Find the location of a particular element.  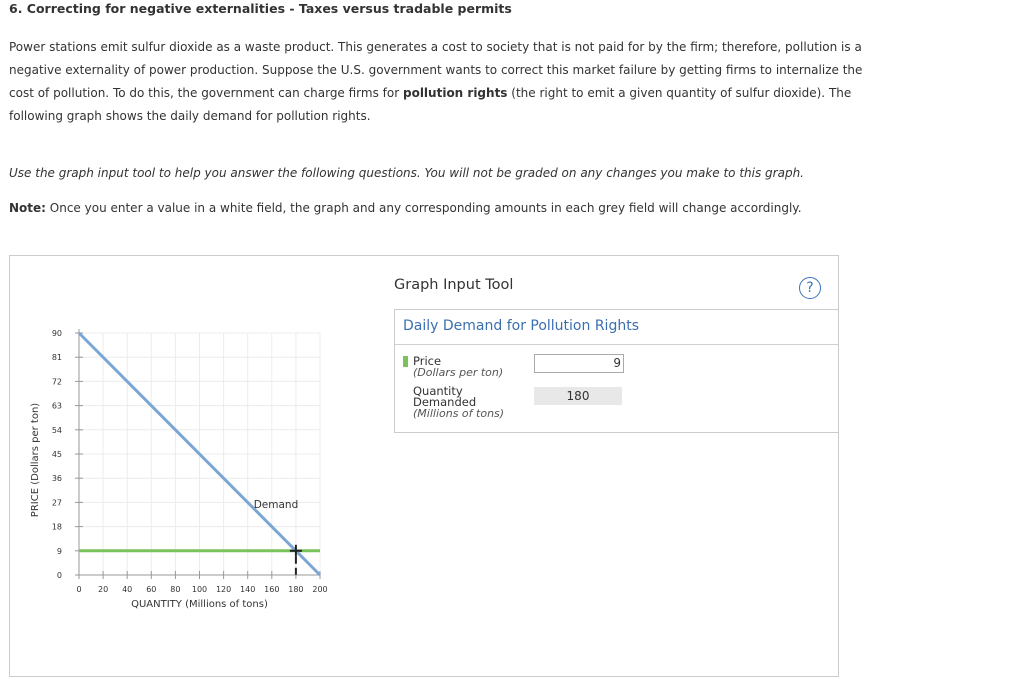

x-tick-label: 160 is located at coordinates (271, 589).